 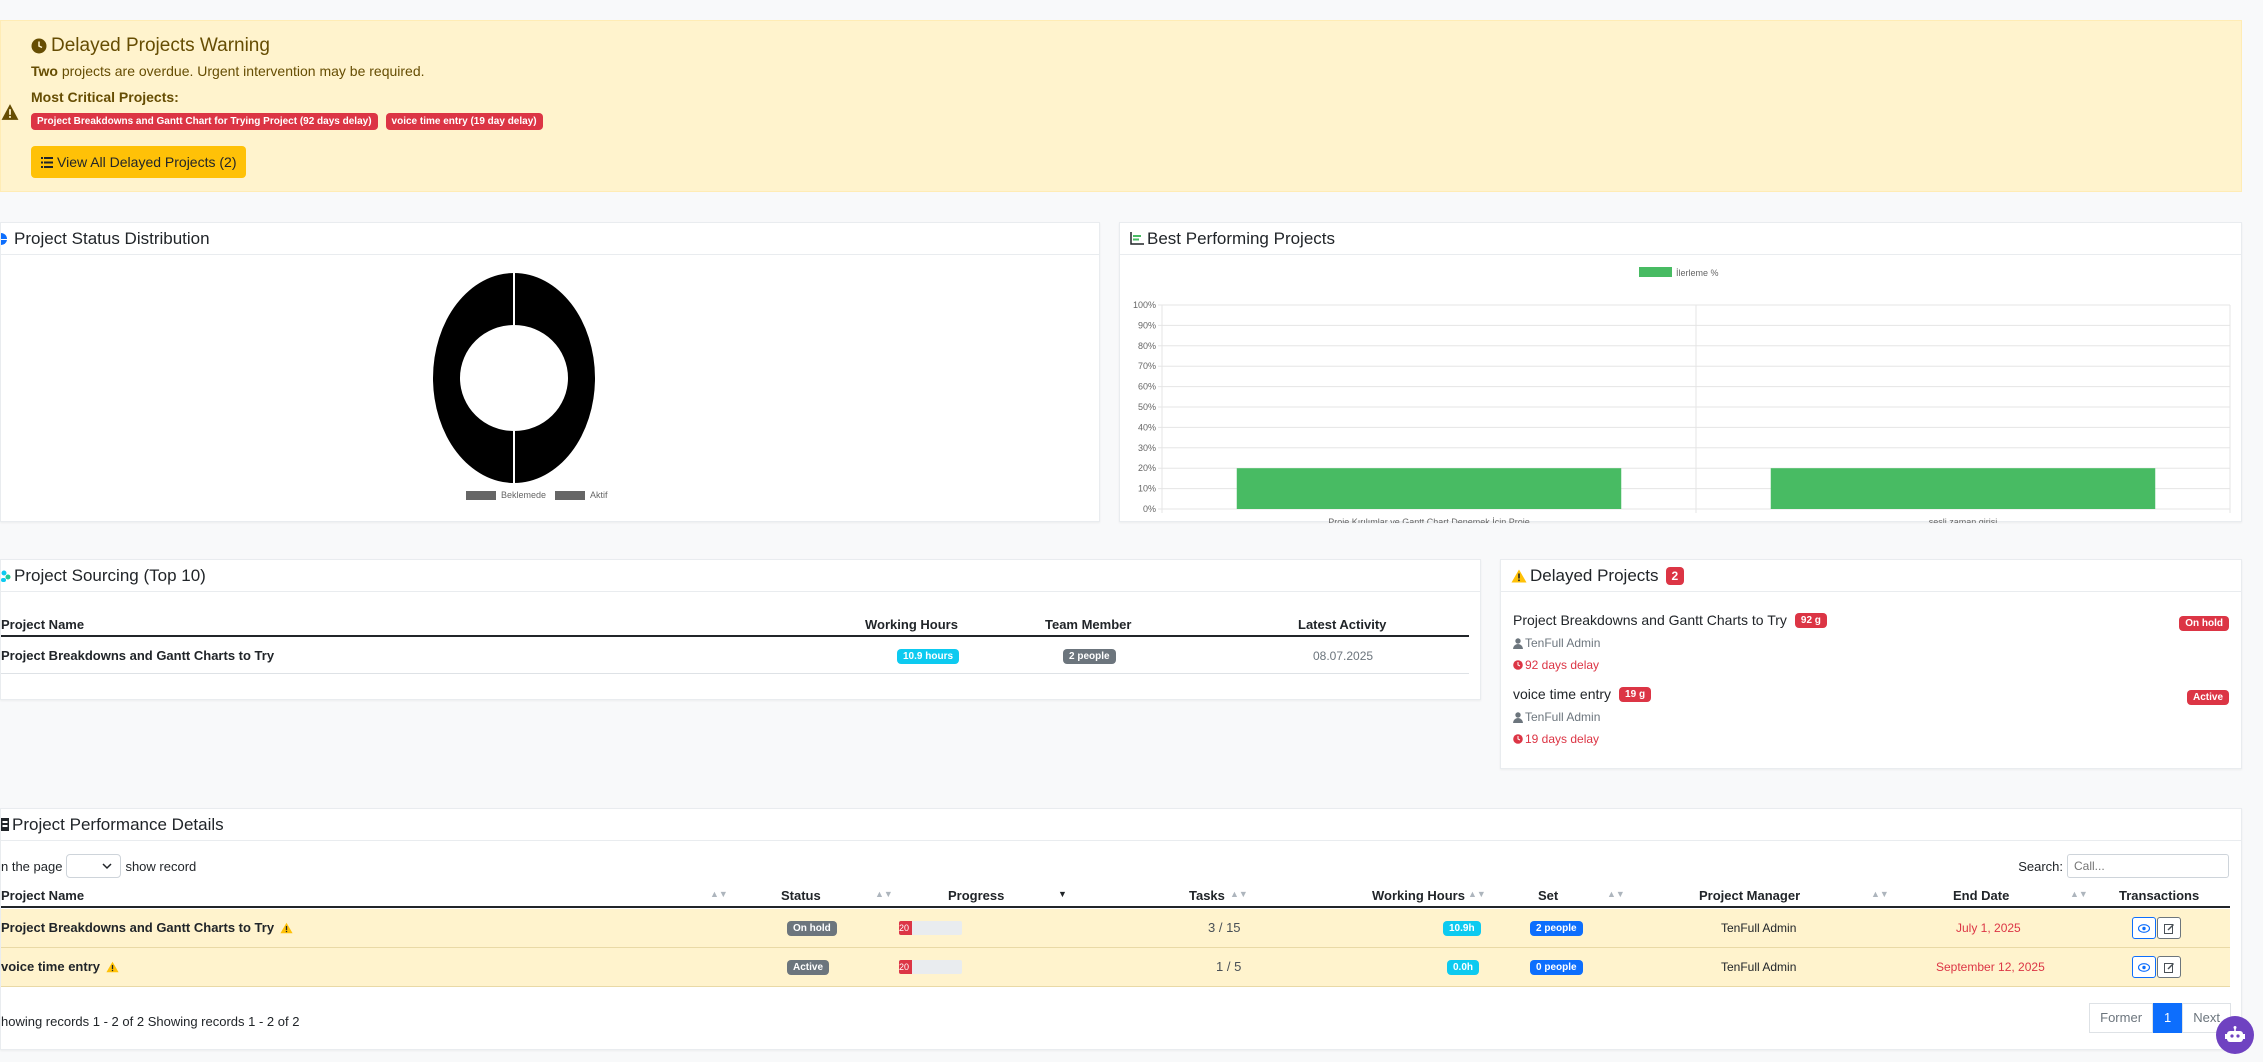 I want to click on list-icon, so click(x=47, y=162).